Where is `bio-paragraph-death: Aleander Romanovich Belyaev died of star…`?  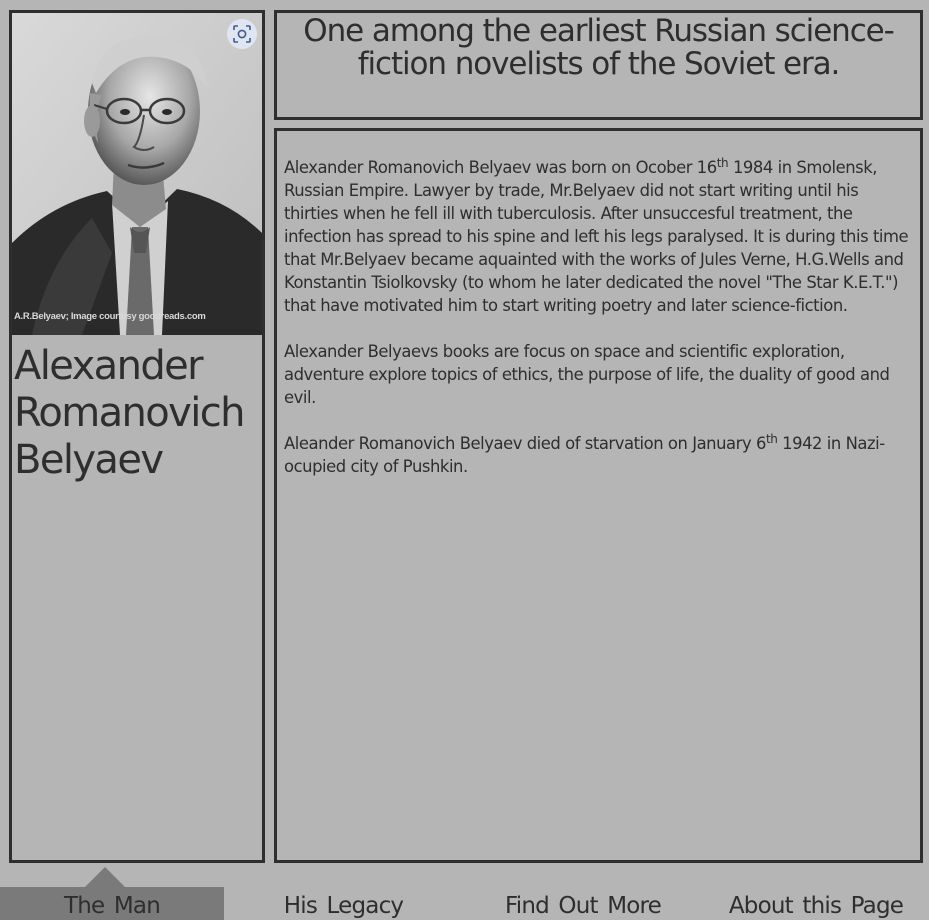 bio-paragraph-death: Aleander Romanovich Belyaev died of star… is located at coordinates (600, 455).